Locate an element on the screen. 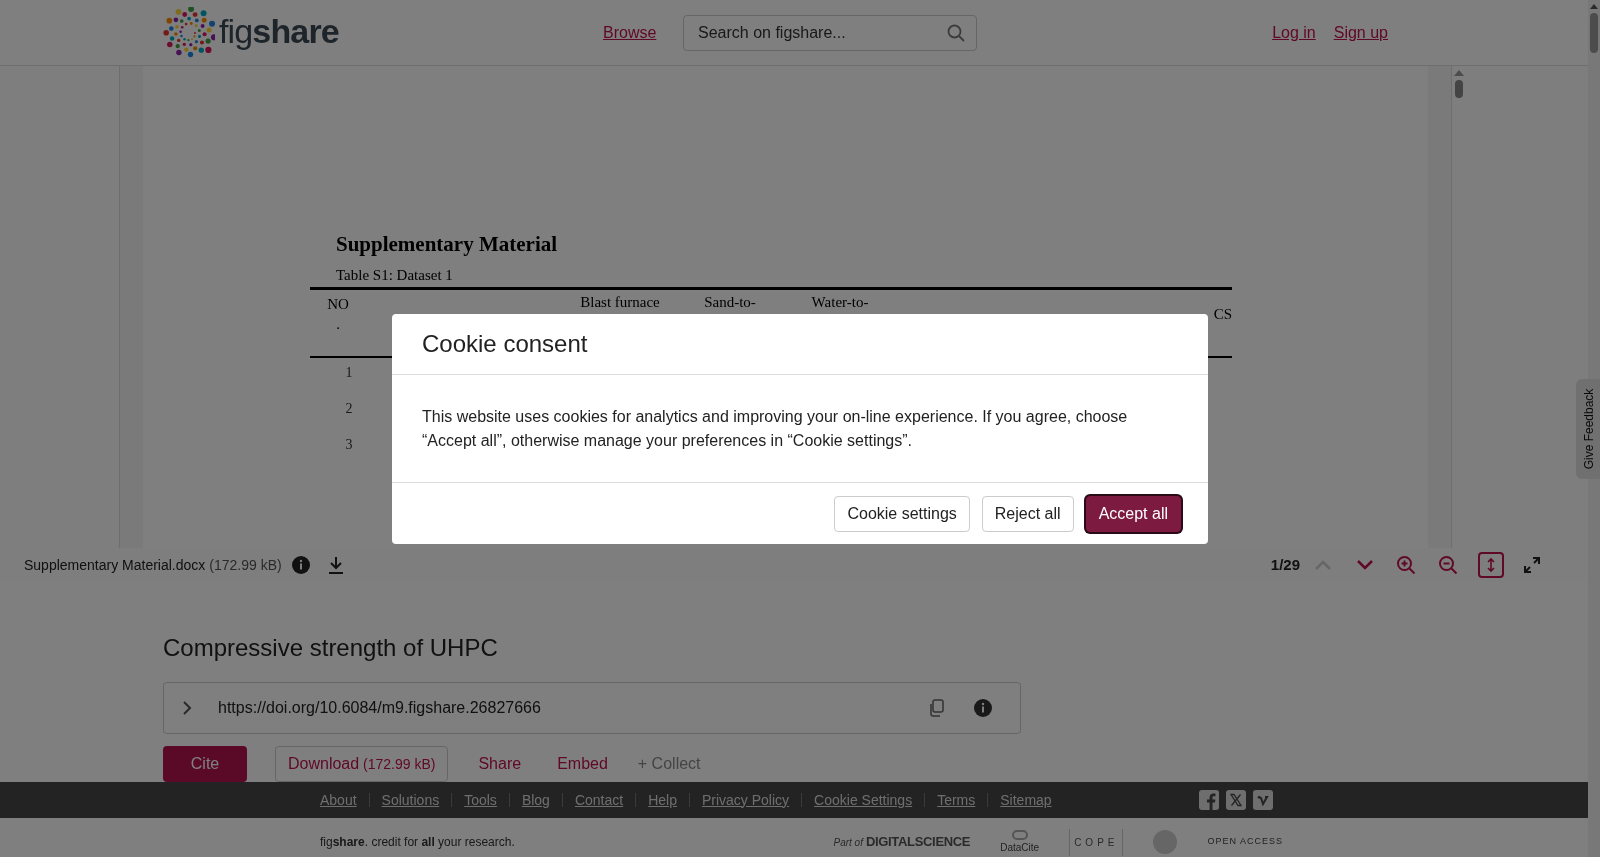 The image size is (1600, 857). page-counter: 1/29 is located at coordinates (1285, 564).